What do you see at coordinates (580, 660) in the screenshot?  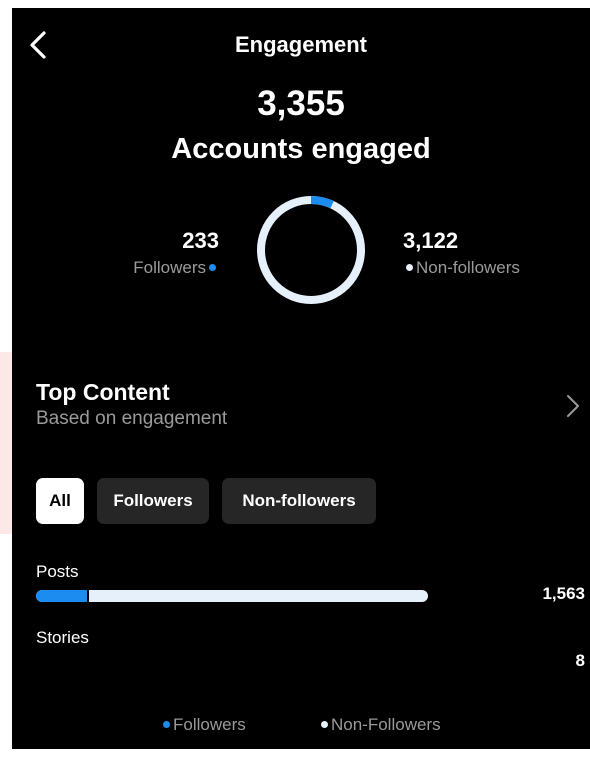 I see `stories-value: 8` at bounding box center [580, 660].